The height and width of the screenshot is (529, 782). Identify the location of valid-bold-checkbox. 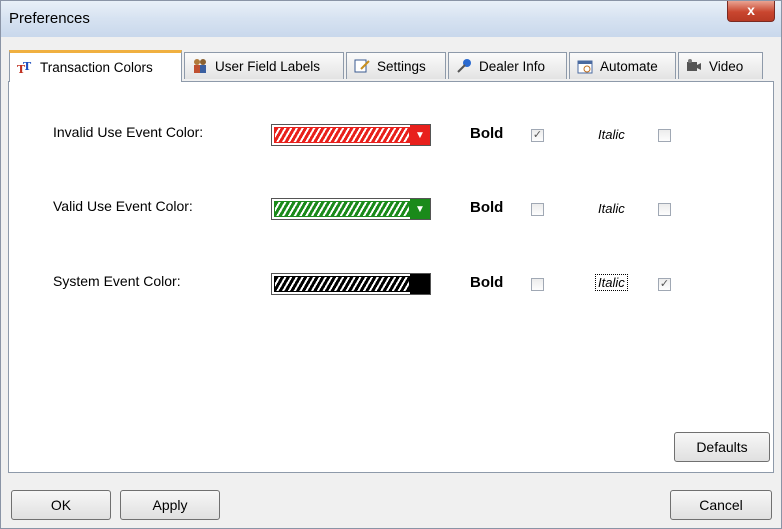
(537, 209).